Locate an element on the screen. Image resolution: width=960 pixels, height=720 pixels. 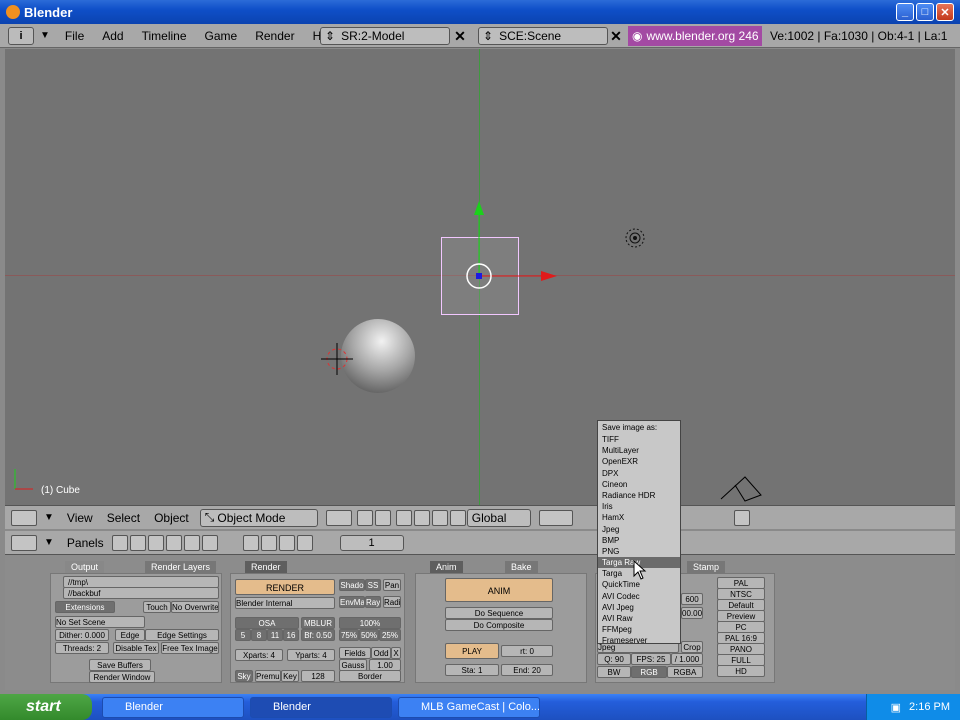
orientation-select: Global is located at coordinates (498, 517).